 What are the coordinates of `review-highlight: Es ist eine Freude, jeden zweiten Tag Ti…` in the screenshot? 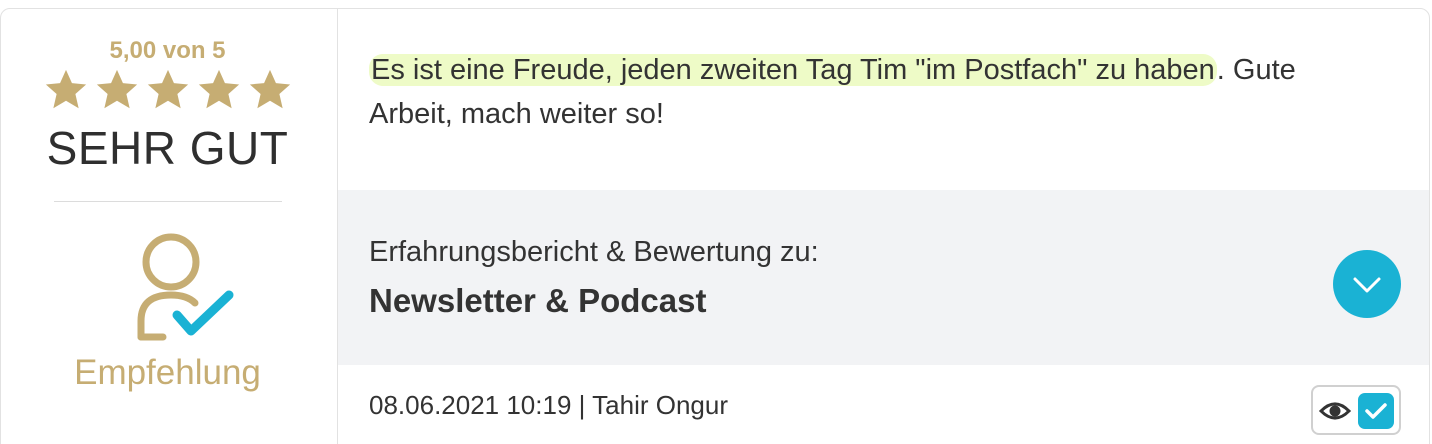 It's located at (793, 70).